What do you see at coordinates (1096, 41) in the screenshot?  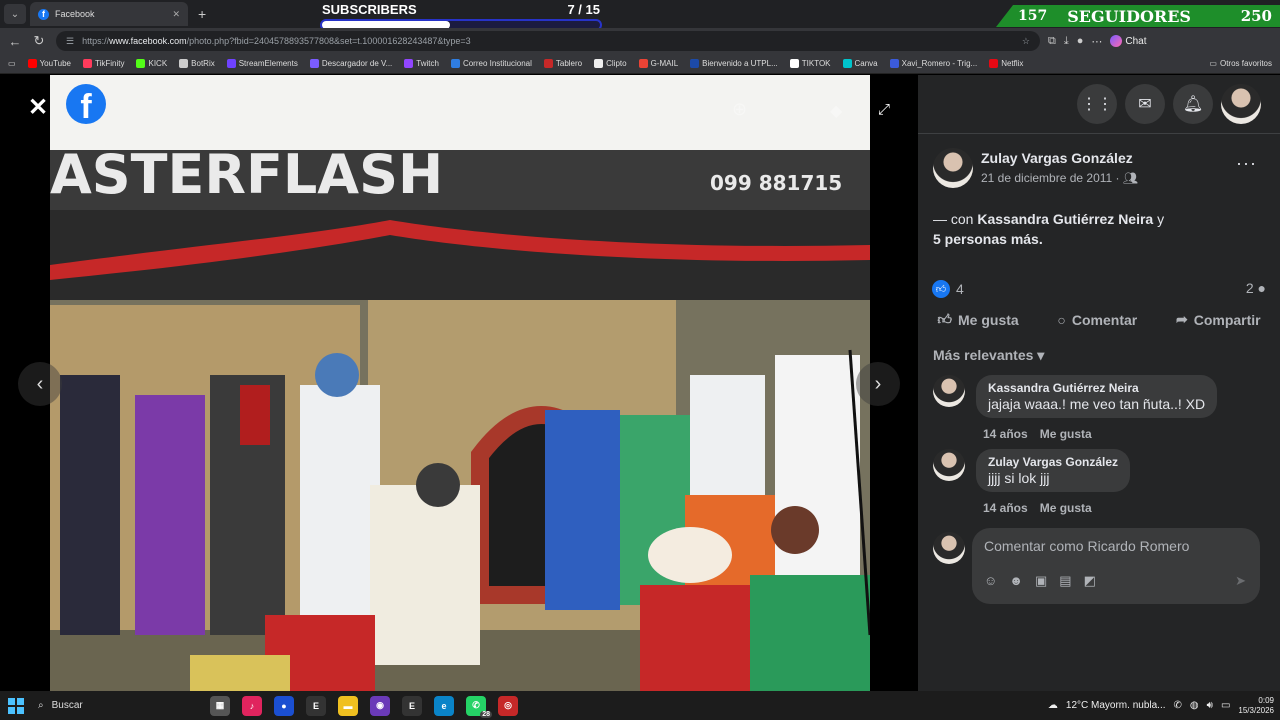 I see `menu-icon: ⋯` at bounding box center [1096, 41].